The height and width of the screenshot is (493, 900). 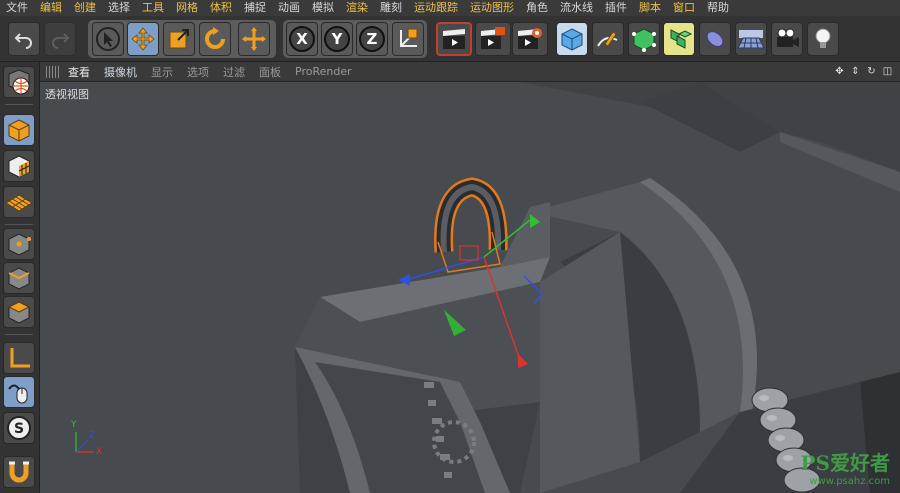 I want to click on main-toolbar: X Y Z, so click(x=450, y=39).